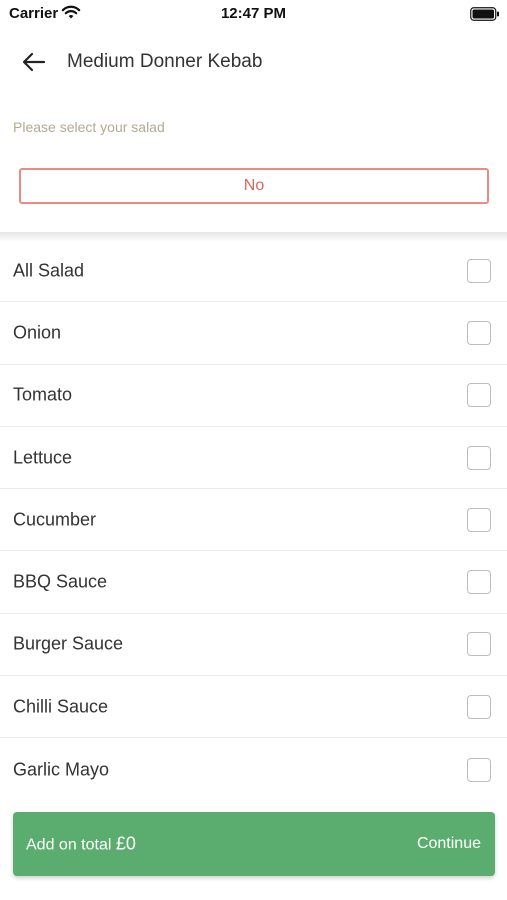 This screenshot has height=900, width=507. I want to click on battery-icon, so click(484, 14).